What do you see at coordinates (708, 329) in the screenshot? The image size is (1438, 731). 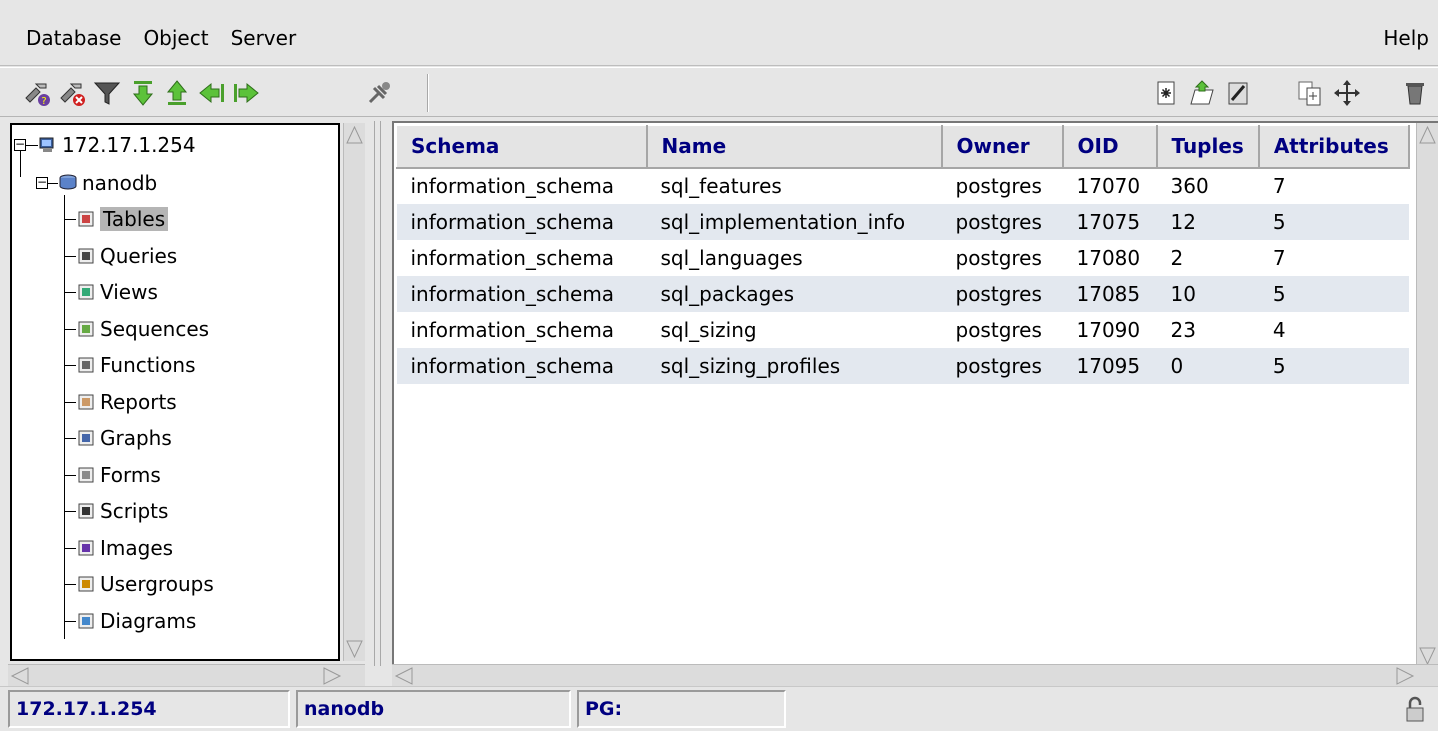 I see `cell-name: sql_sizing` at bounding box center [708, 329].